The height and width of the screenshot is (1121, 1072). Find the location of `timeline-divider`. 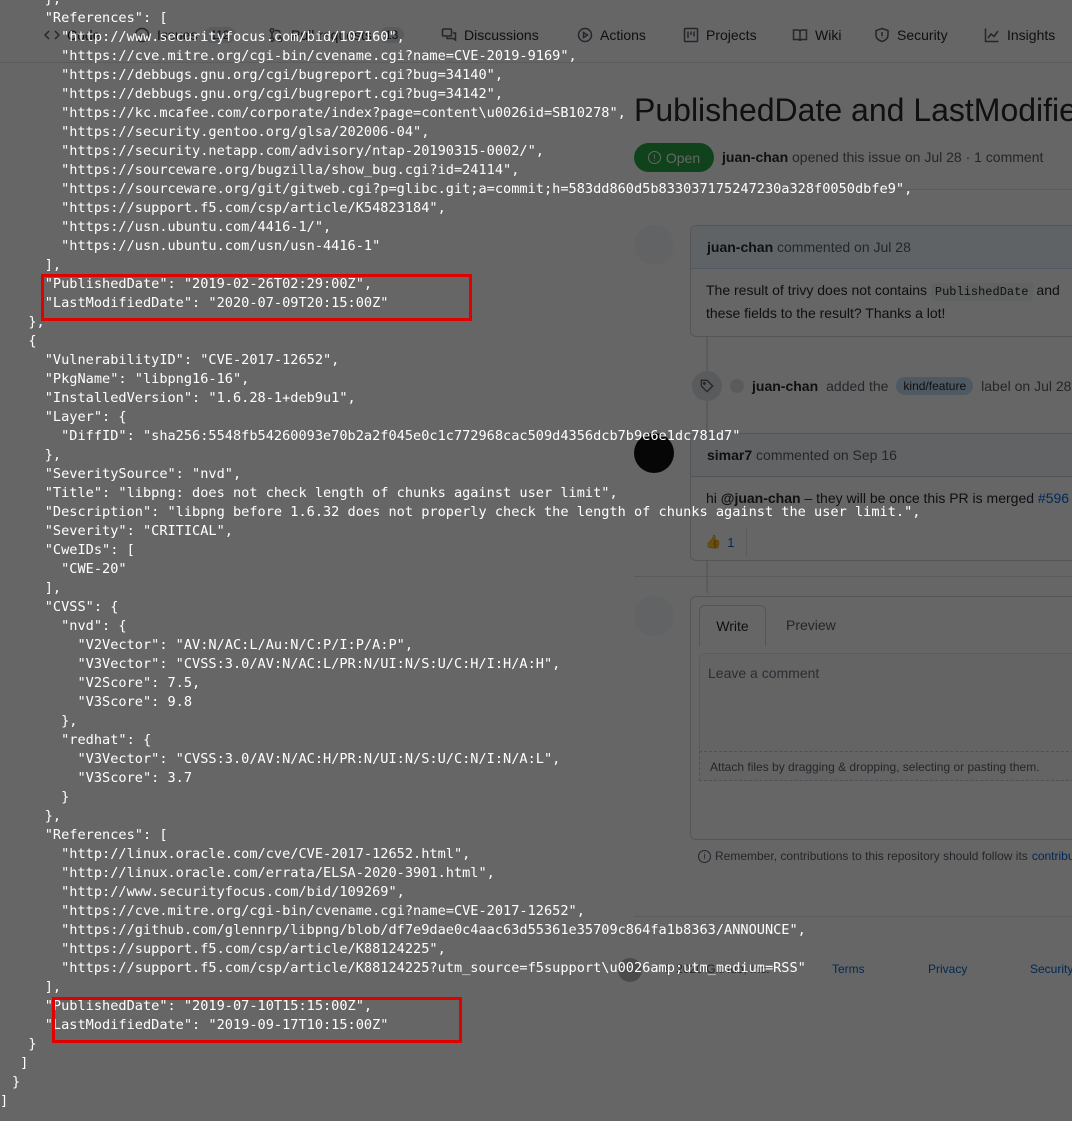

timeline-divider is located at coordinates (853, 576).